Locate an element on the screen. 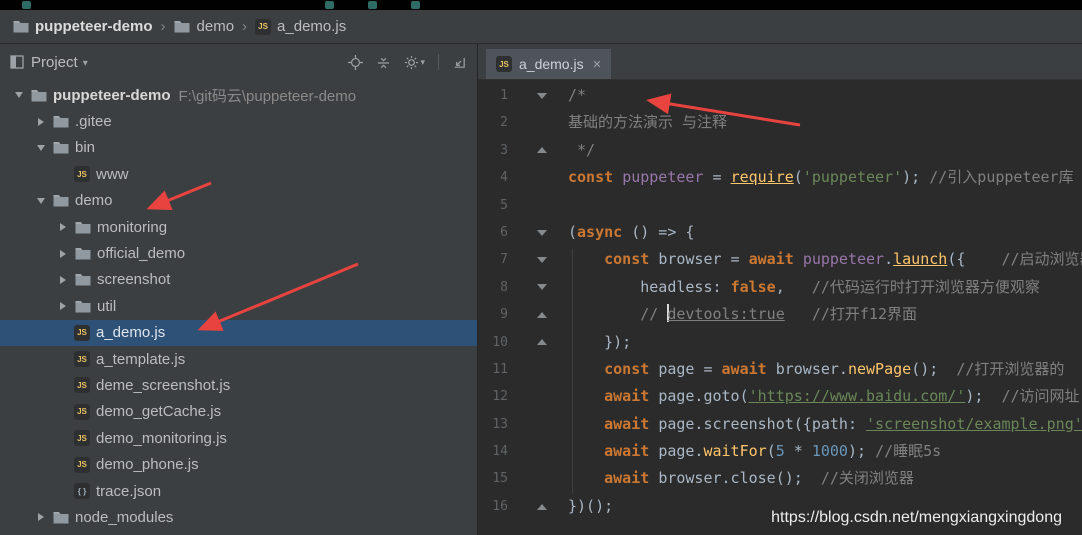  tree-item-puppeteer-demo: puppeteer-demo F:\git码云\puppeteer-demo is located at coordinates (238, 95).